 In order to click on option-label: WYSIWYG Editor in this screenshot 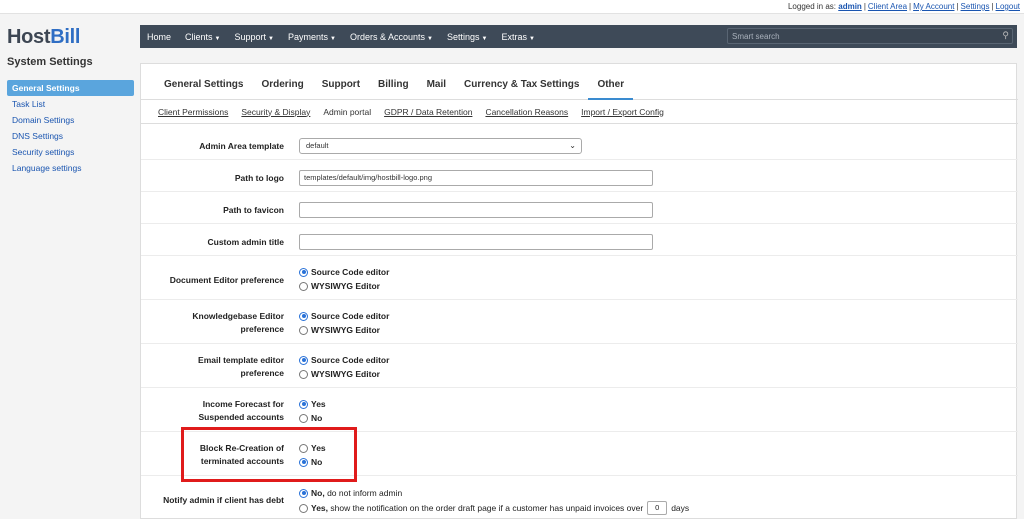, I will do `click(345, 330)`.